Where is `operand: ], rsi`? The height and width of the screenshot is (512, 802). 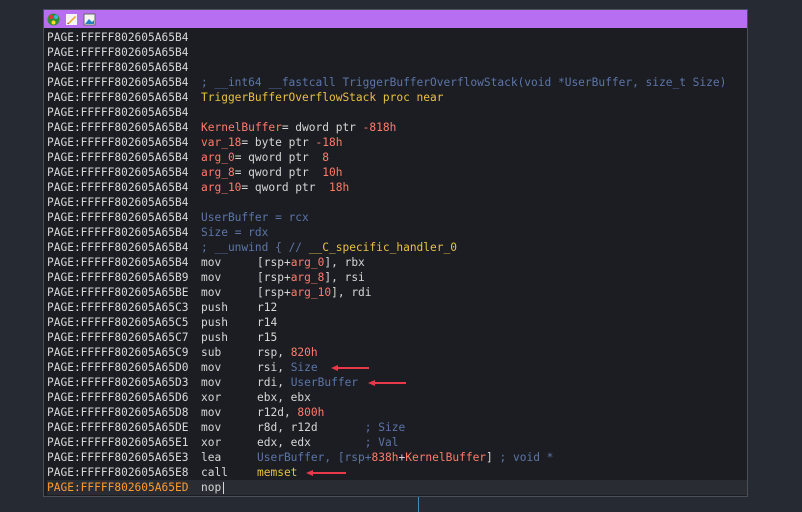 operand: ], rsi is located at coordinates (344, 277).